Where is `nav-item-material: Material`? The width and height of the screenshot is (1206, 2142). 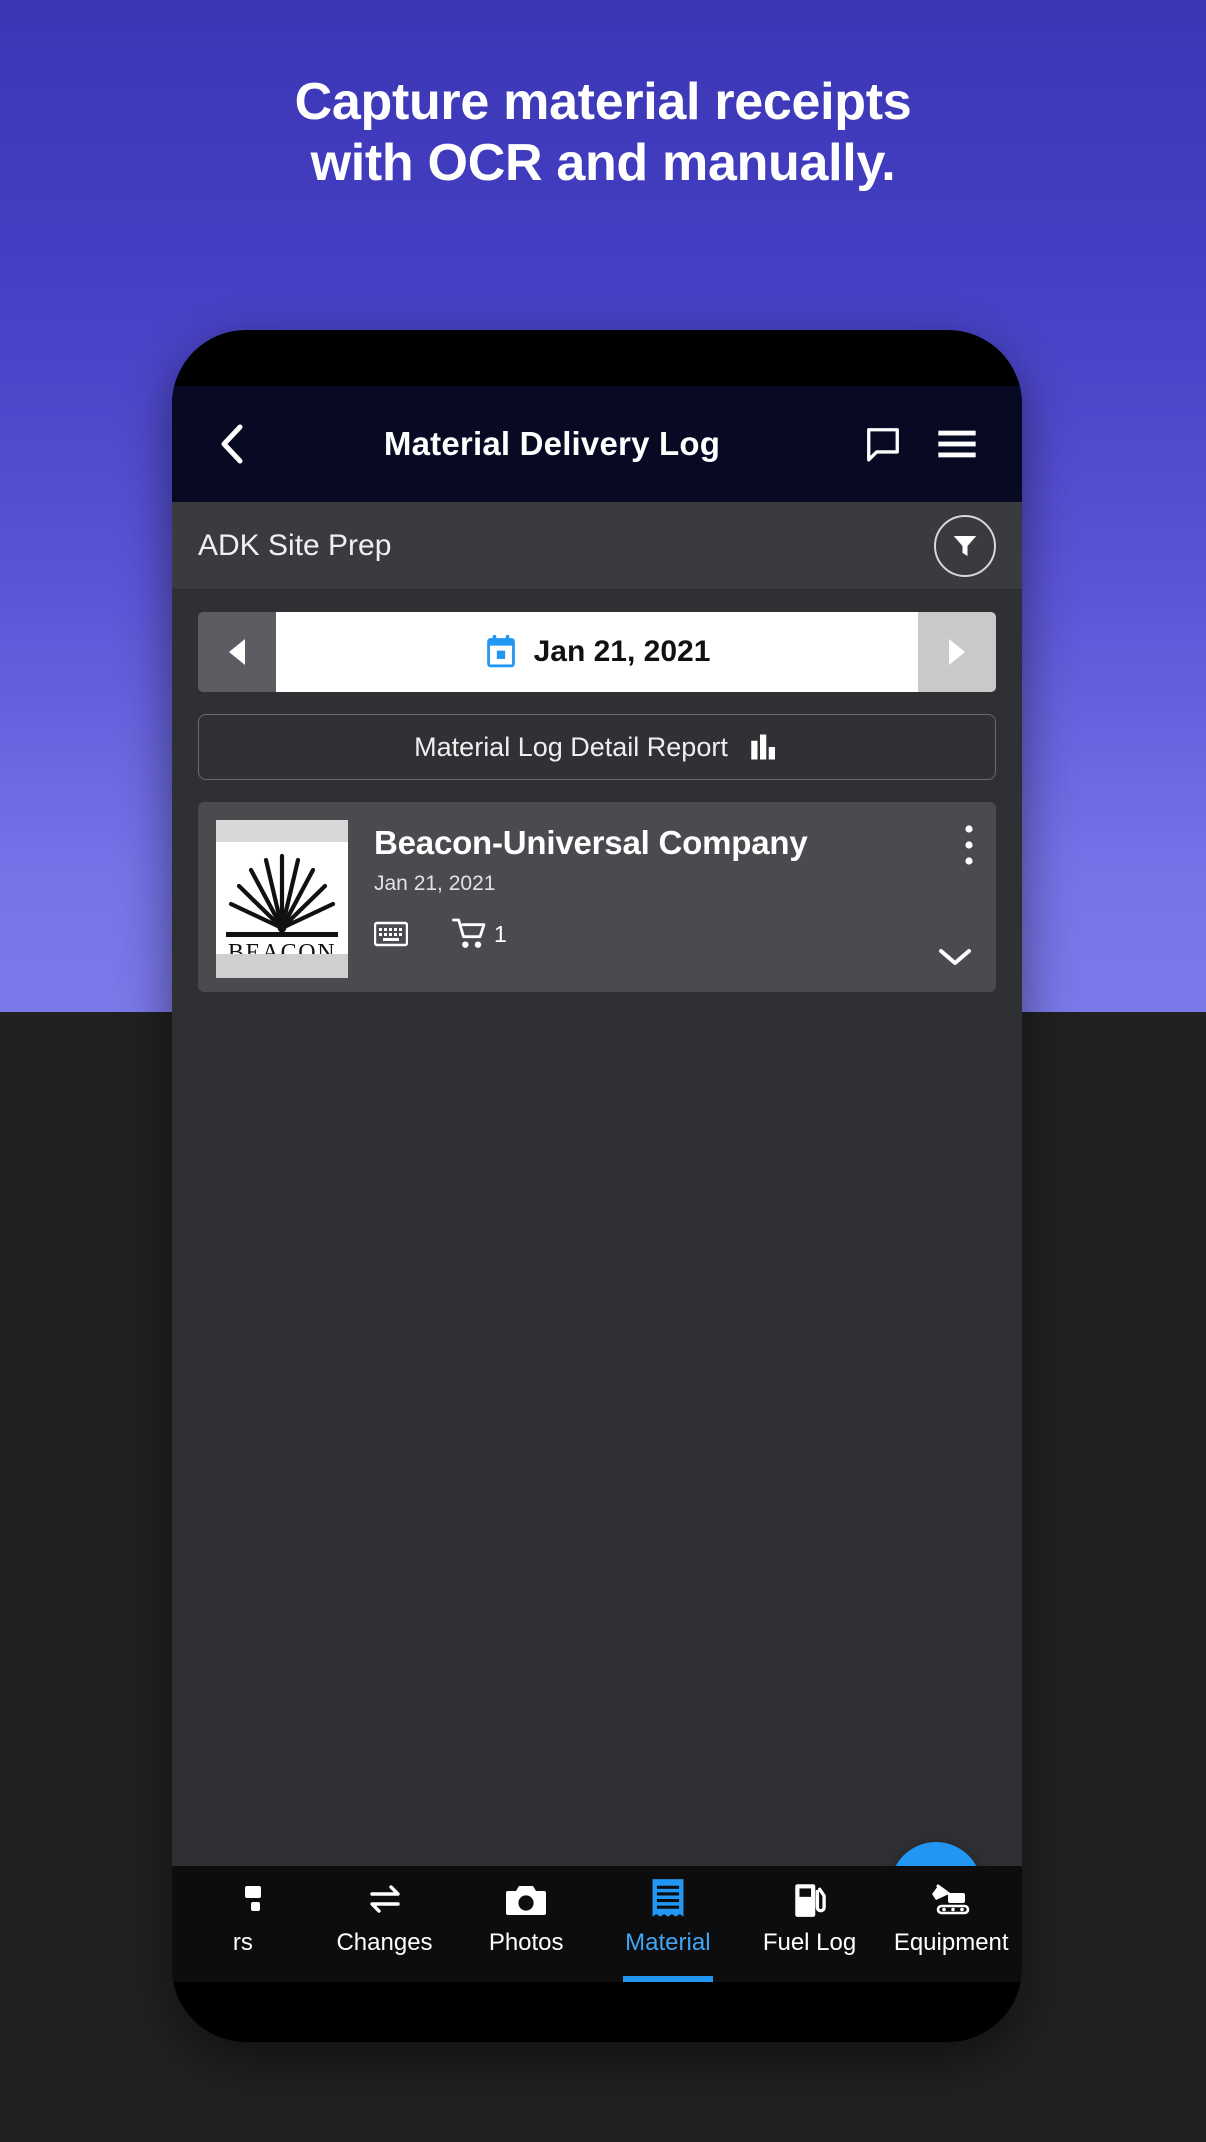
nav-item-material: Material is located at coordinates (668, 1930).